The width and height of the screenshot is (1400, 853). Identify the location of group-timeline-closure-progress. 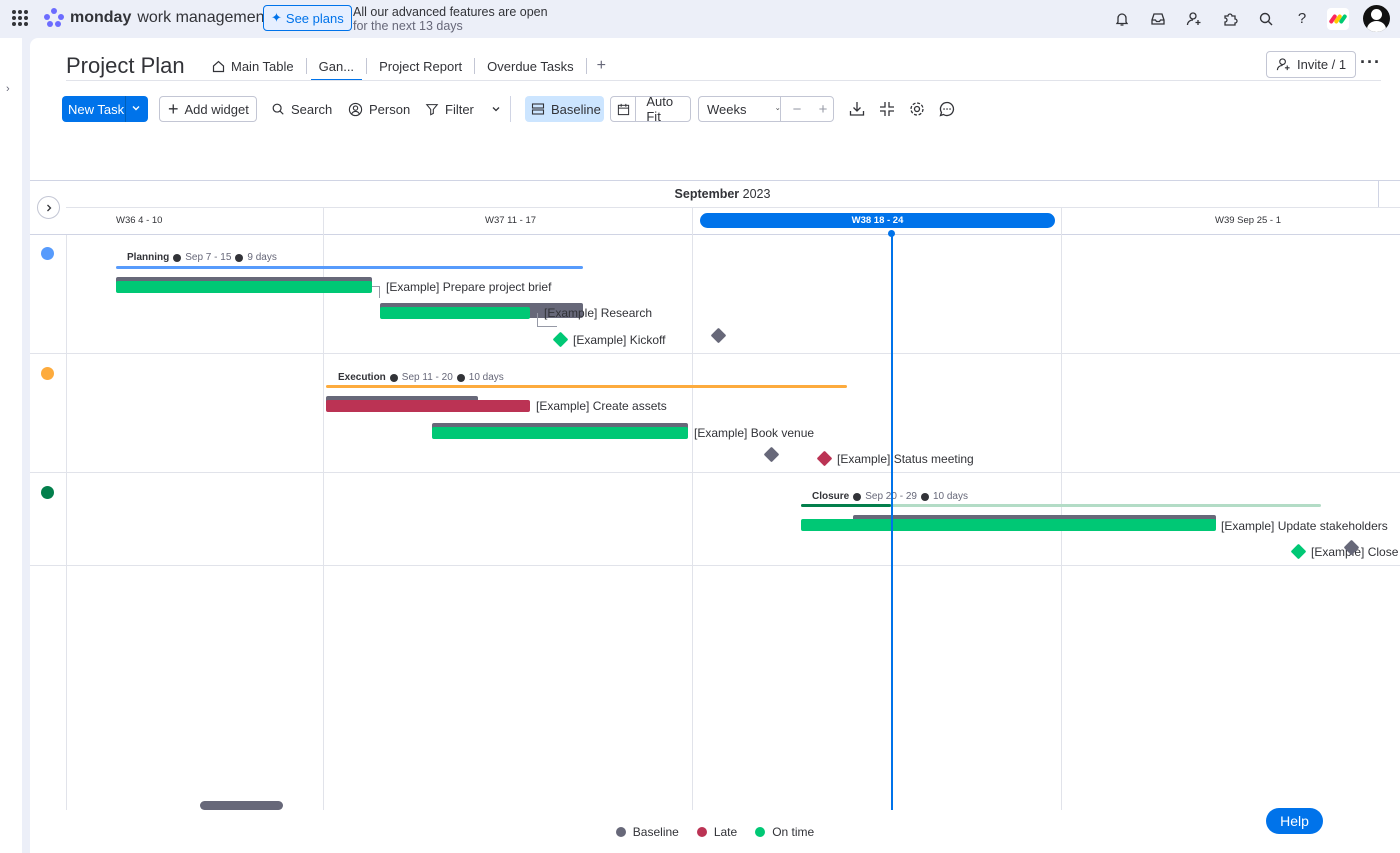
(846, 505).